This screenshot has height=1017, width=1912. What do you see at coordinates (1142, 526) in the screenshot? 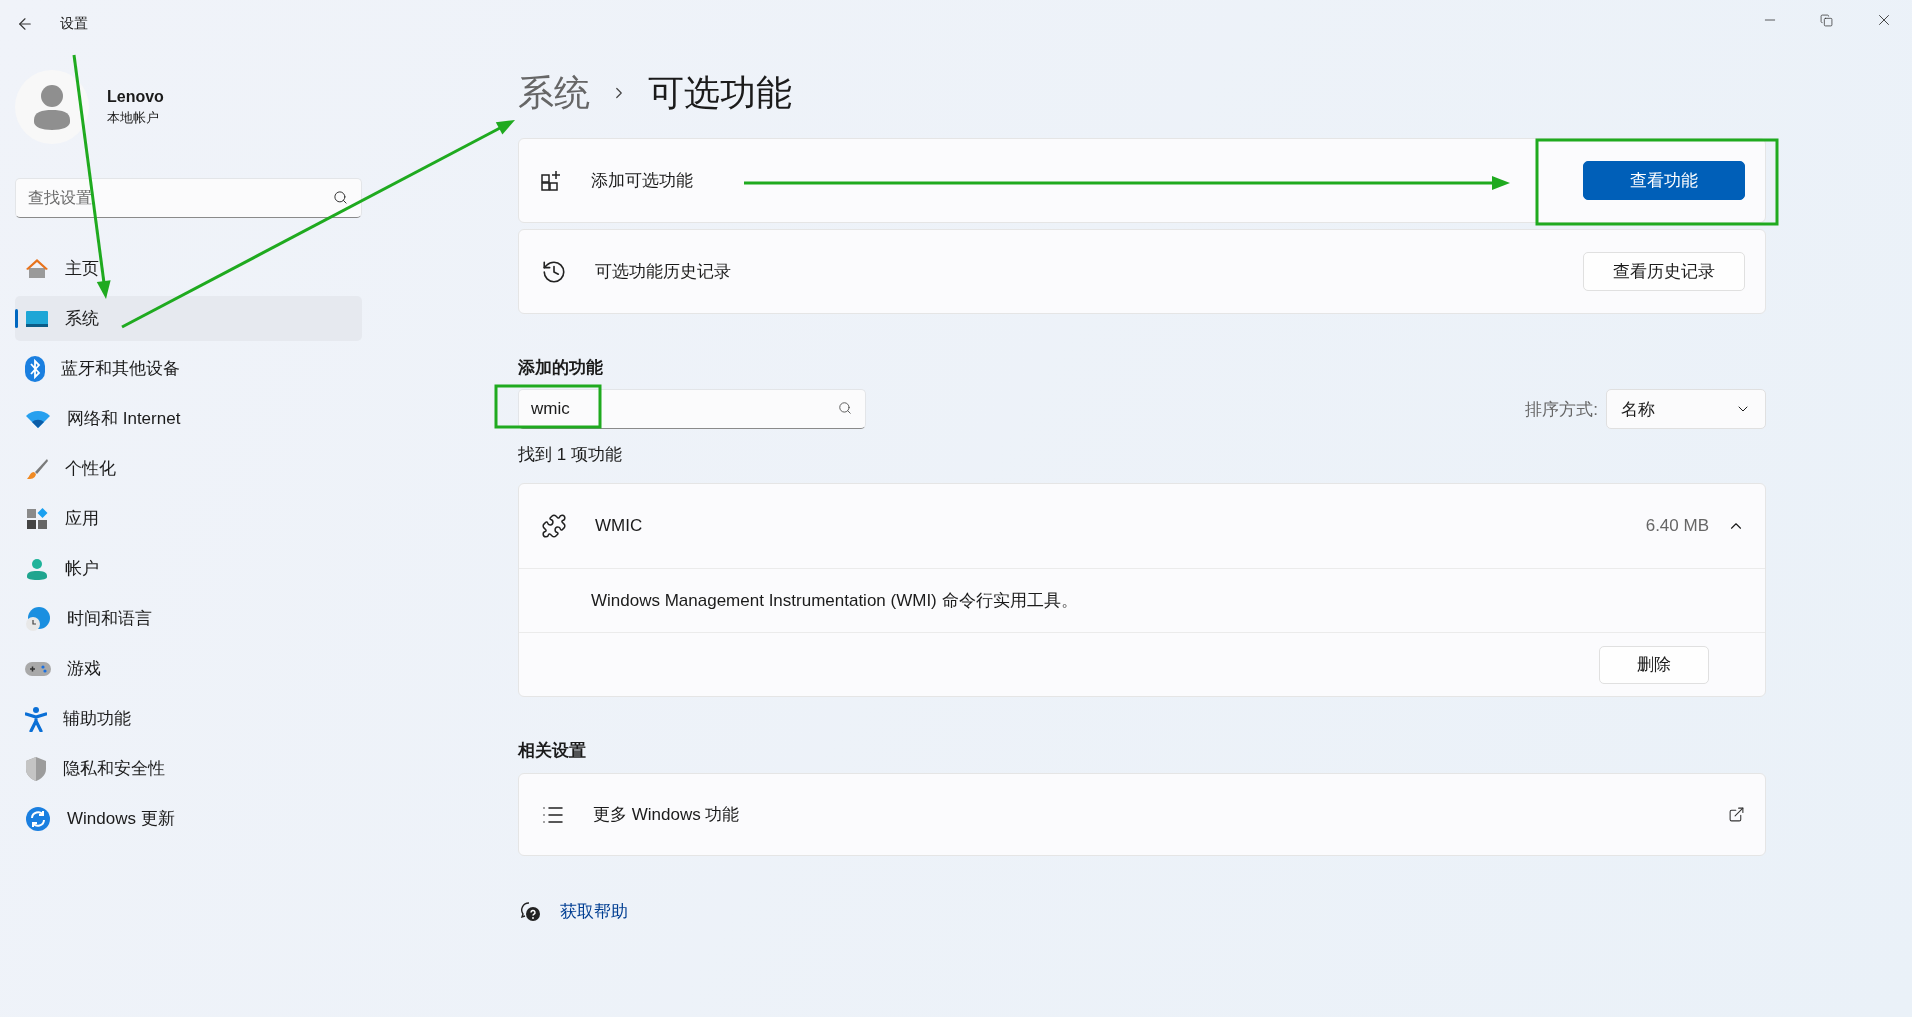
I see `feature-header: WMIC 6.40 MB` at bounding box center [1142, 526].